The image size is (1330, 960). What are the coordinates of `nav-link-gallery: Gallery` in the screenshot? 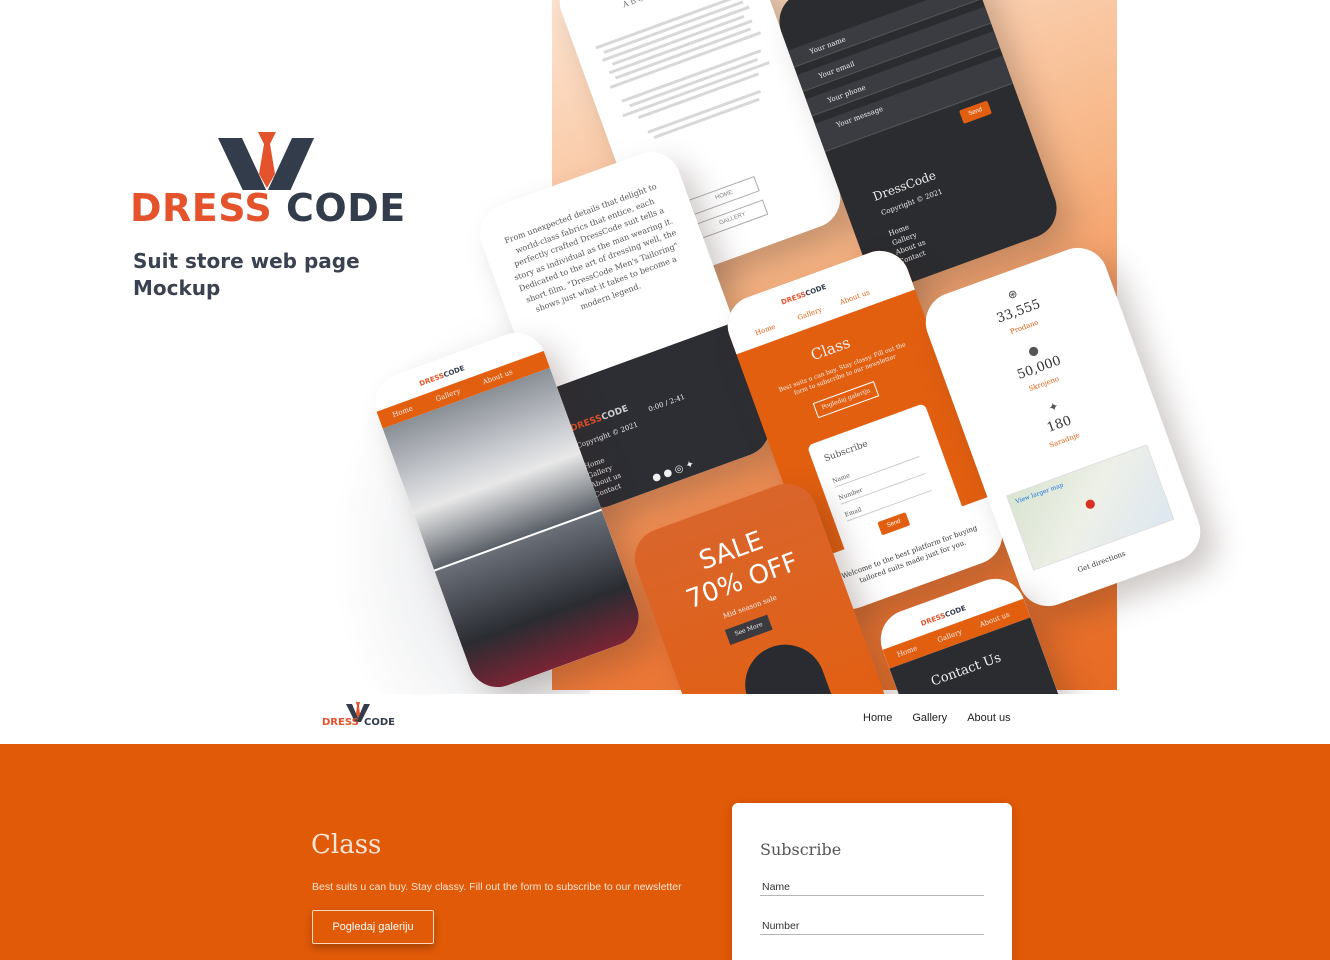 It's located at (929, 718).